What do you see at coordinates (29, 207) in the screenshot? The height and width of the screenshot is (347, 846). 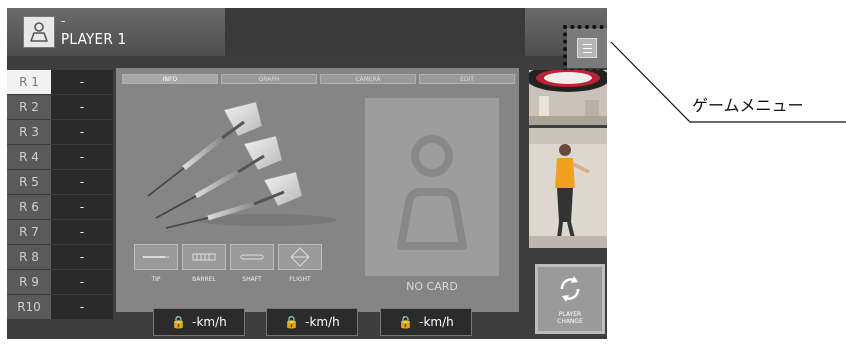 I see `round-label: R 6` at bounding box center [29, 207].